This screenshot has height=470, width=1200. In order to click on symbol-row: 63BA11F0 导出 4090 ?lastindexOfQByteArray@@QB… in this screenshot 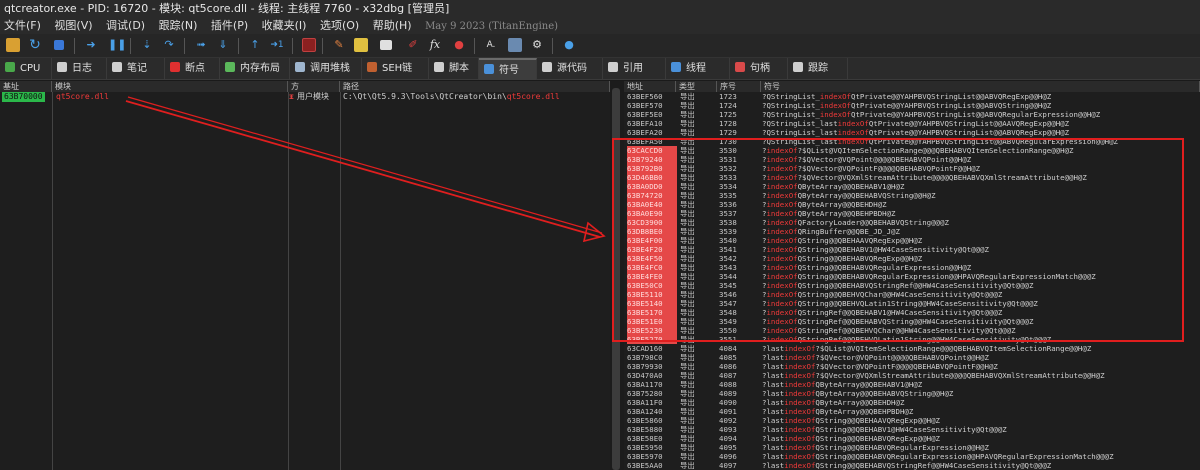, I will do `click(912, 402)`.